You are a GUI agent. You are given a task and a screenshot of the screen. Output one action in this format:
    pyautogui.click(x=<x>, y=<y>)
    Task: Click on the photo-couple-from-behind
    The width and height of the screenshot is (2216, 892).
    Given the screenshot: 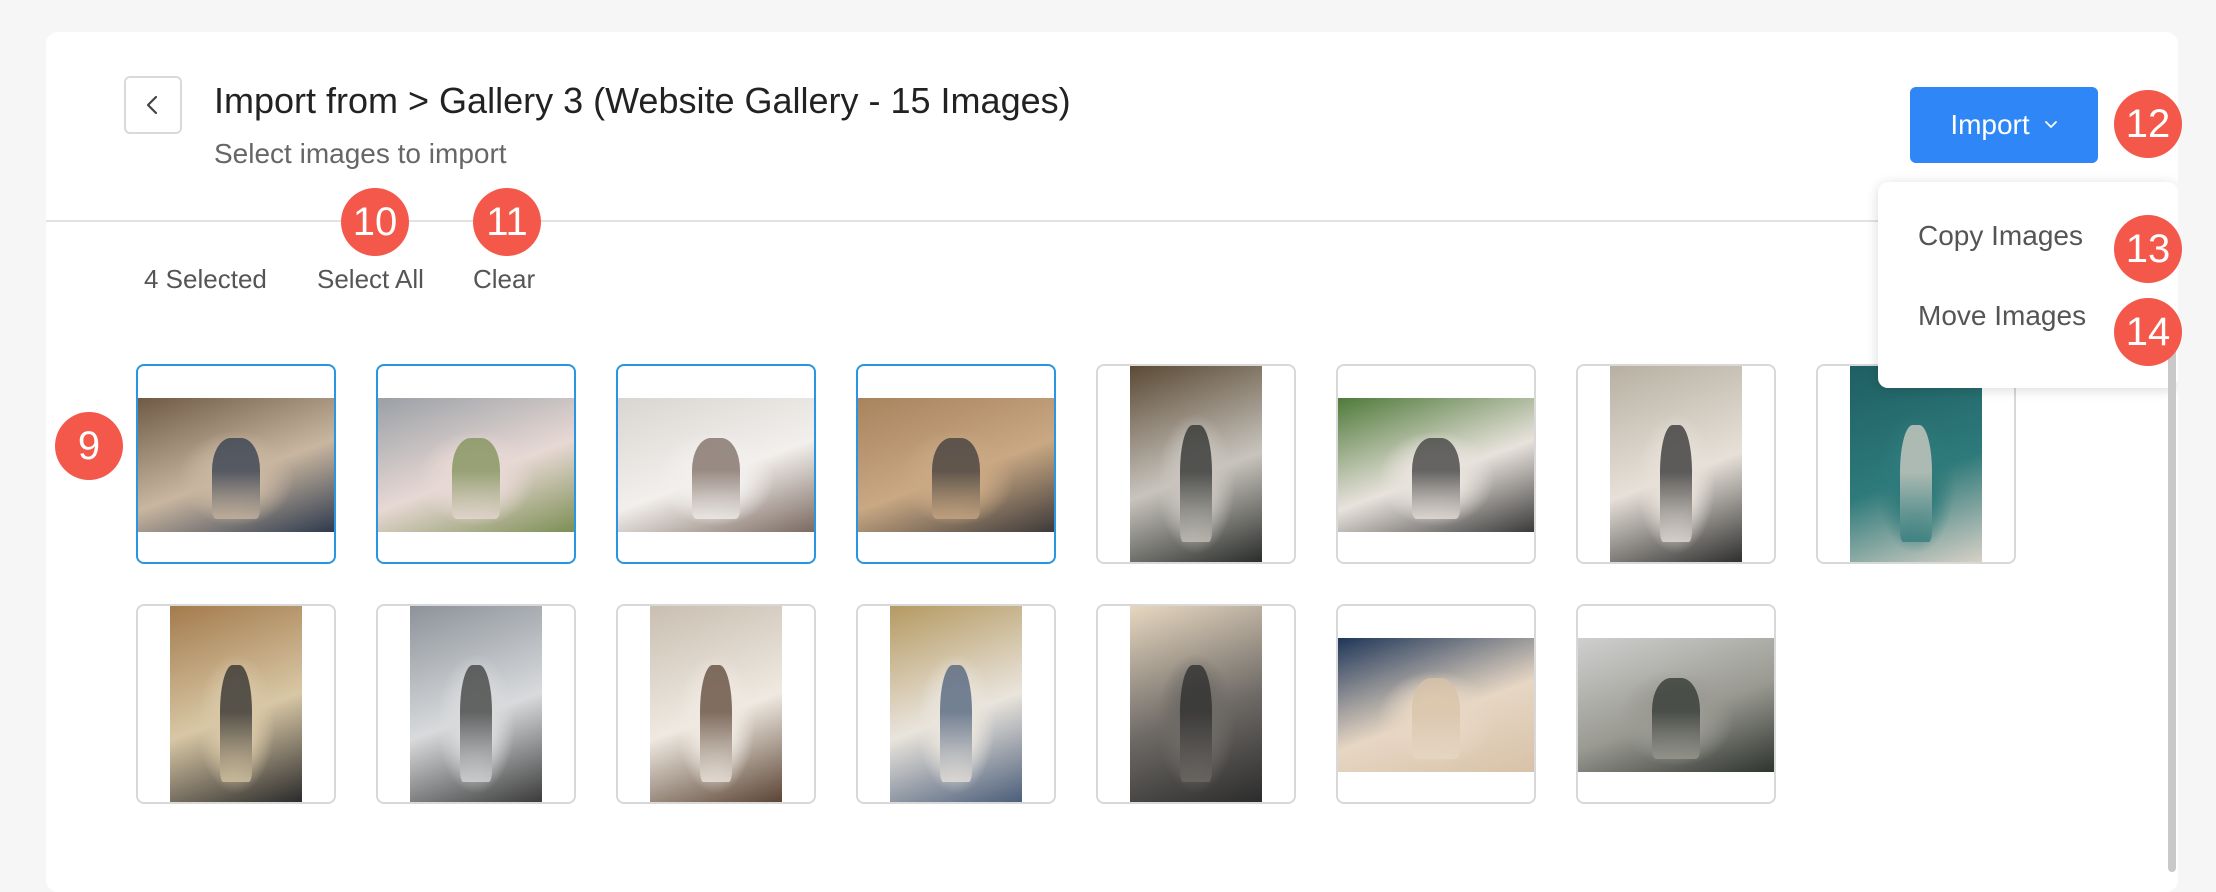 What is the action you would take?
    pyautogui.click(x=1676, y=464)
    